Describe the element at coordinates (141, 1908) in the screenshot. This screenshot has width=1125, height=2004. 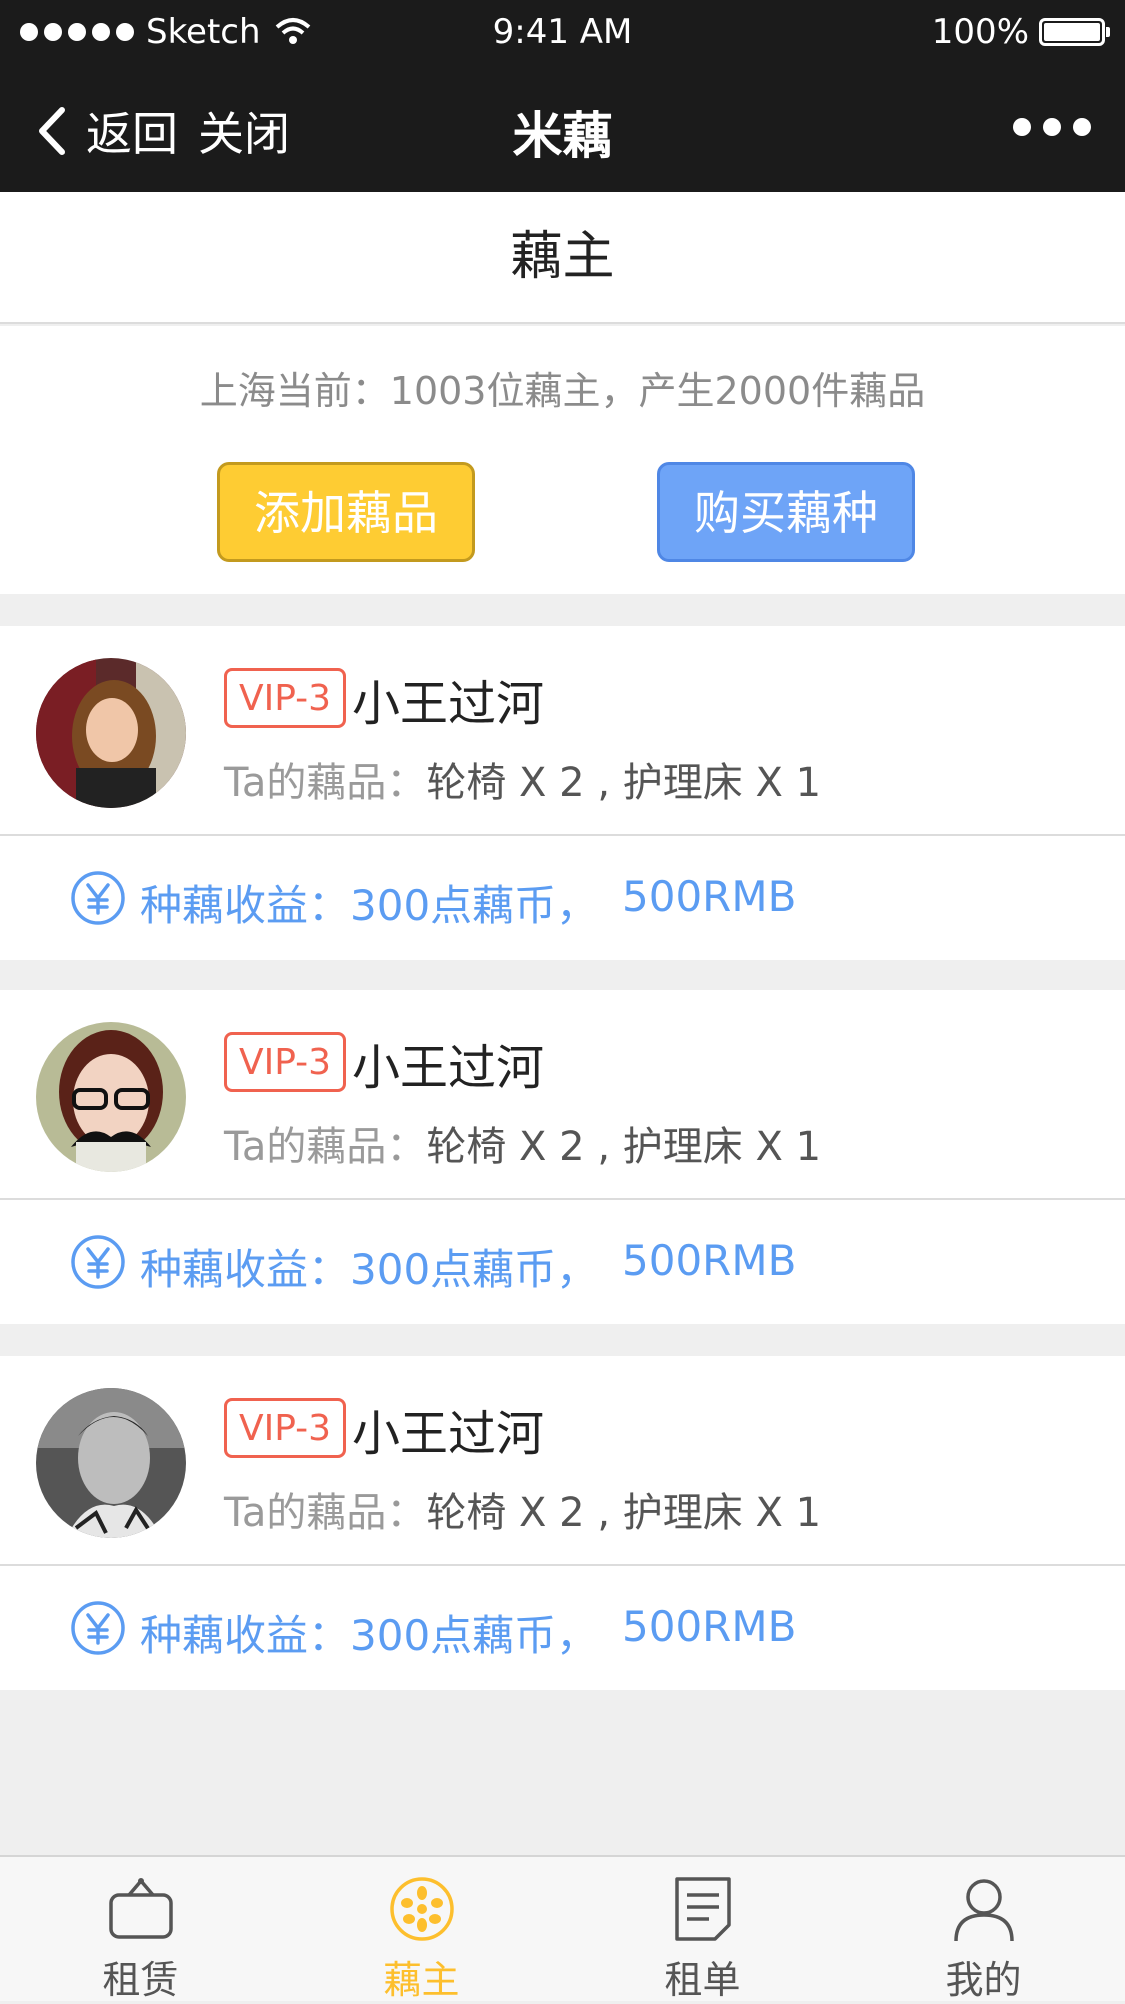
I see `bag-icon` at that location.